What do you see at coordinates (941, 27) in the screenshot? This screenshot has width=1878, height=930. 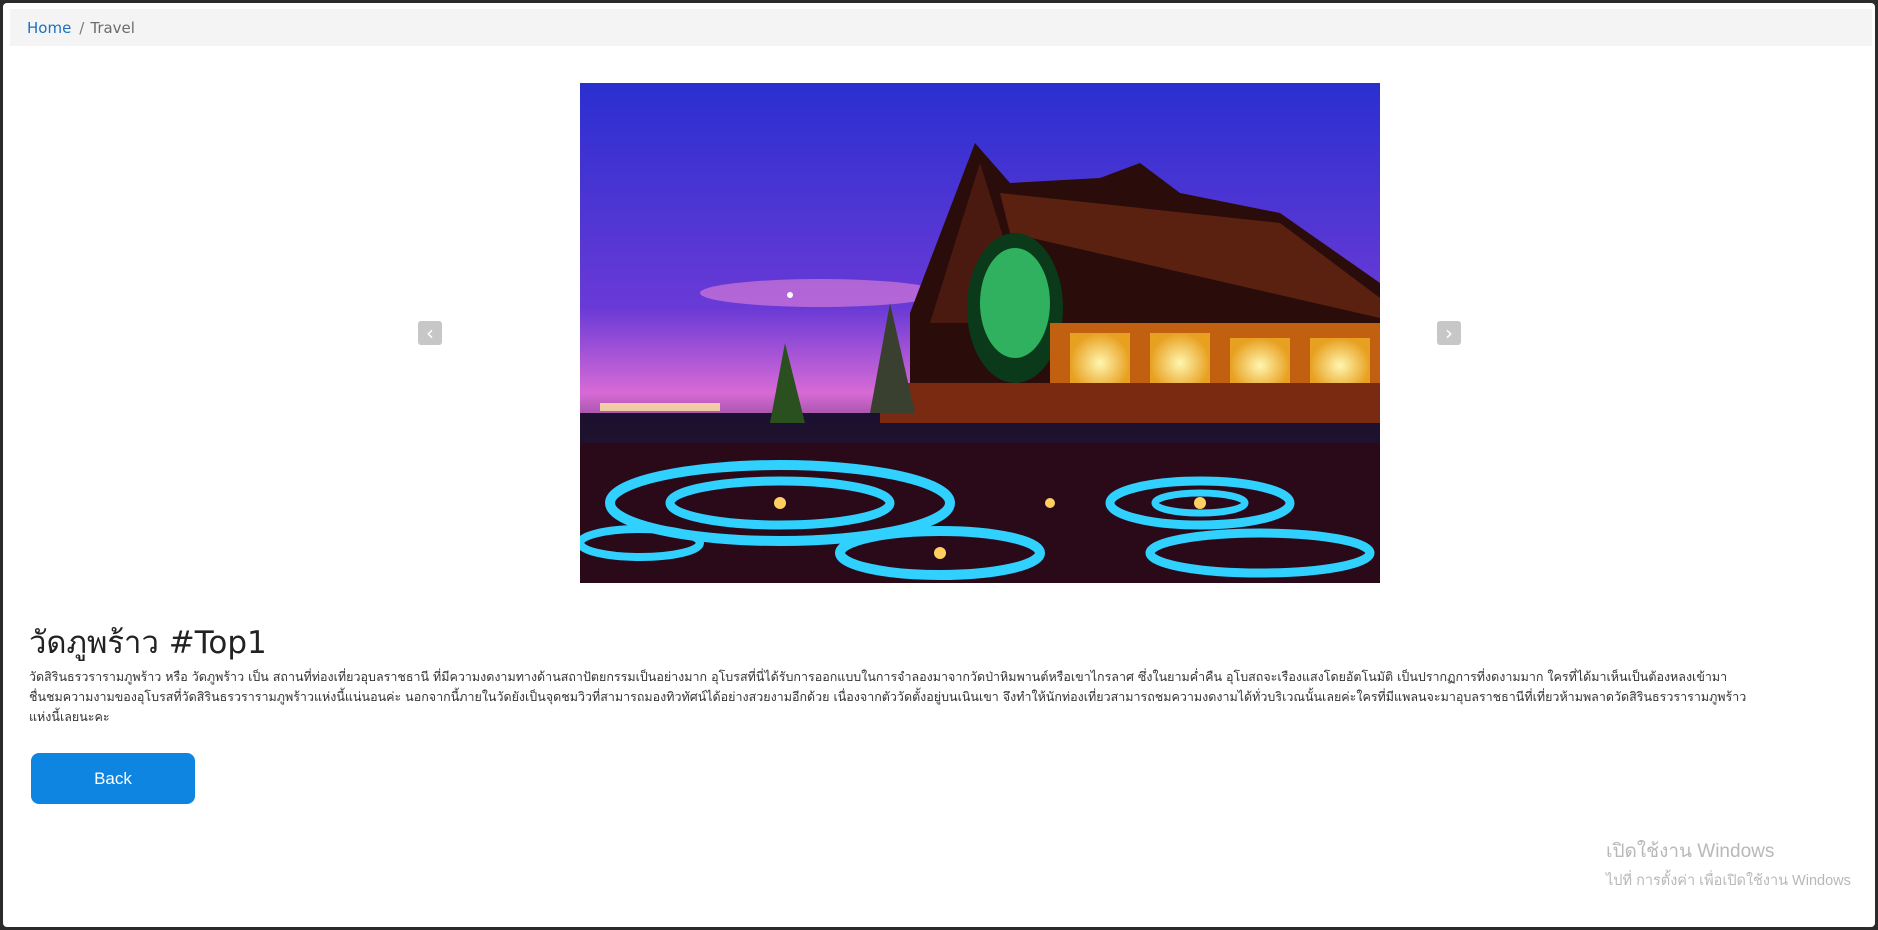 I see `breadcrumb: Home / Travel` at bounding box center [941, 27].